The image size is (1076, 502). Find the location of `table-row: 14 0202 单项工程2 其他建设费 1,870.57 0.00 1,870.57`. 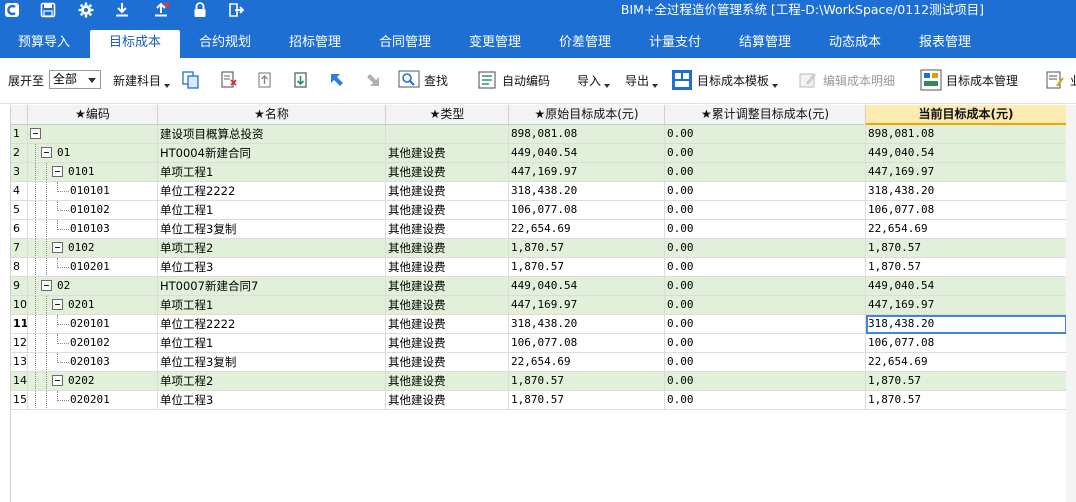

table-row: 14 0202 单项工程2 其他建设费 1,870.57 0.00 1,870.57 is located at coordinates (543, 381).